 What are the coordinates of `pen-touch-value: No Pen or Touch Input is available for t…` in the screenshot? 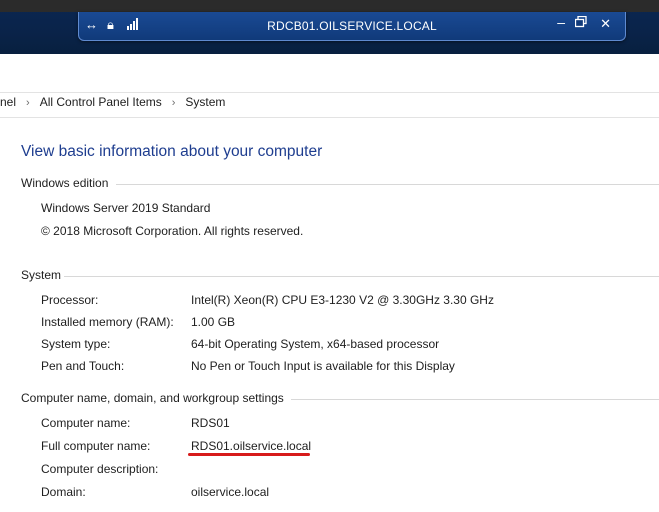 It's located at (323, 366).